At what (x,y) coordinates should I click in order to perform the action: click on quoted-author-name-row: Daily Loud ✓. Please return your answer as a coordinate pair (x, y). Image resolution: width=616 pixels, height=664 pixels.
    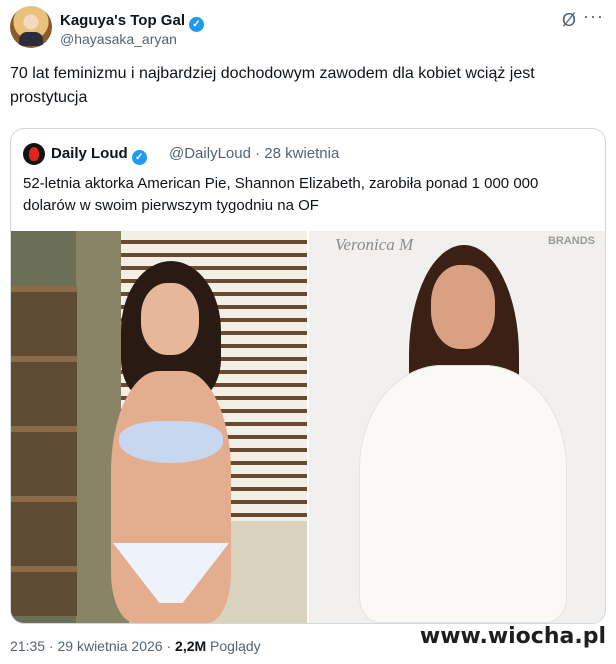
    Looking at the image, I should click on (99, 155).